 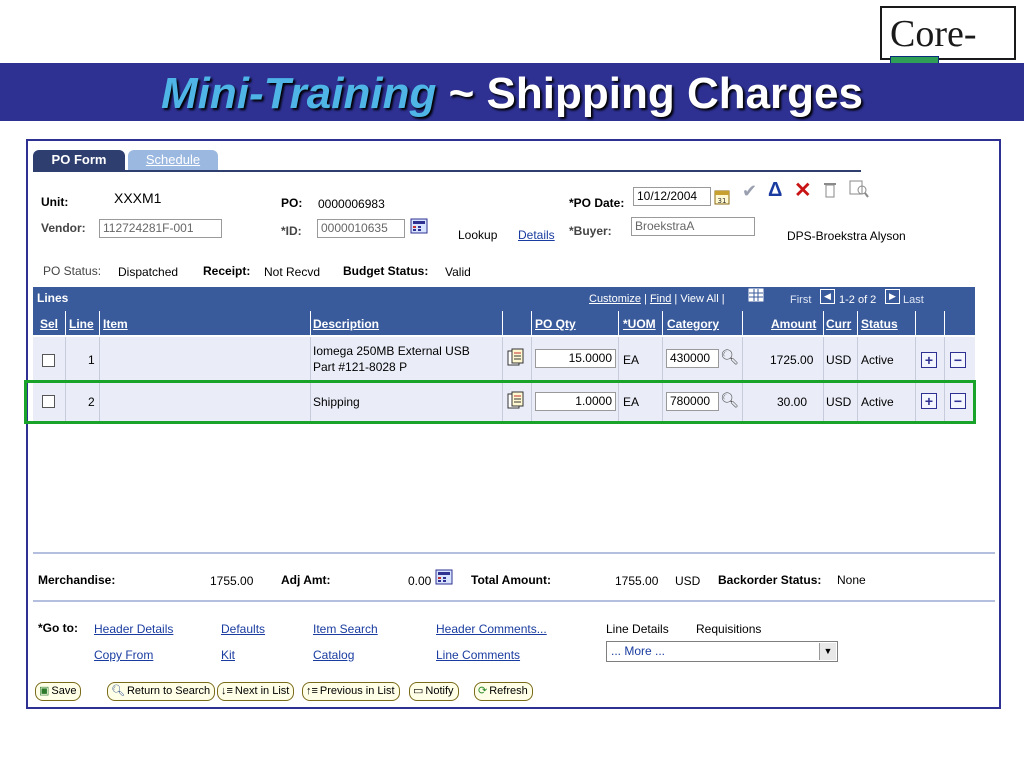 I want to click on refresh-button: ⟳ Refresh, so click(x=503, y=691).